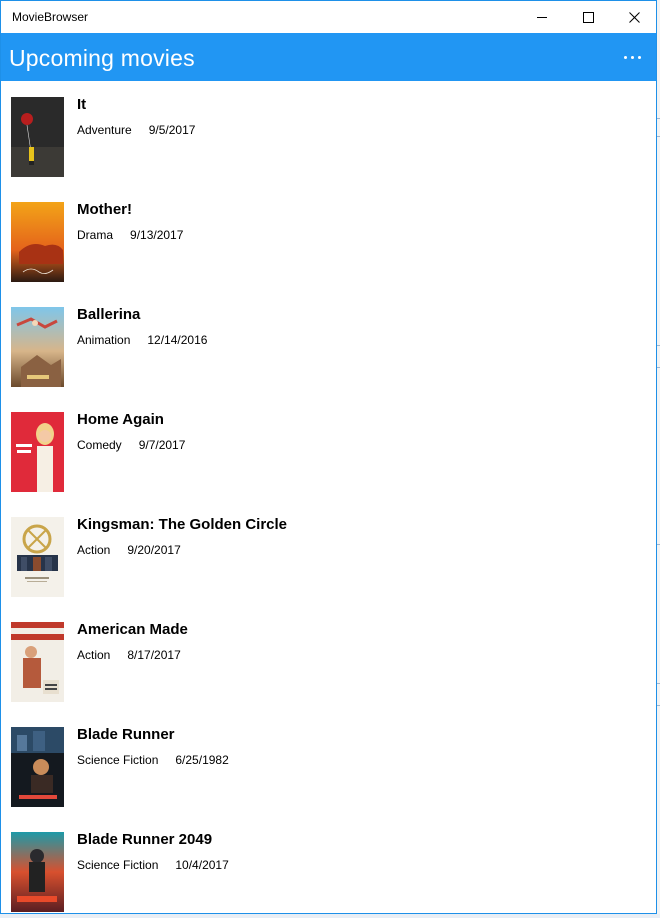 This screenshot has height=918, width=660. I want to click on close-icon, so click(634, 17).